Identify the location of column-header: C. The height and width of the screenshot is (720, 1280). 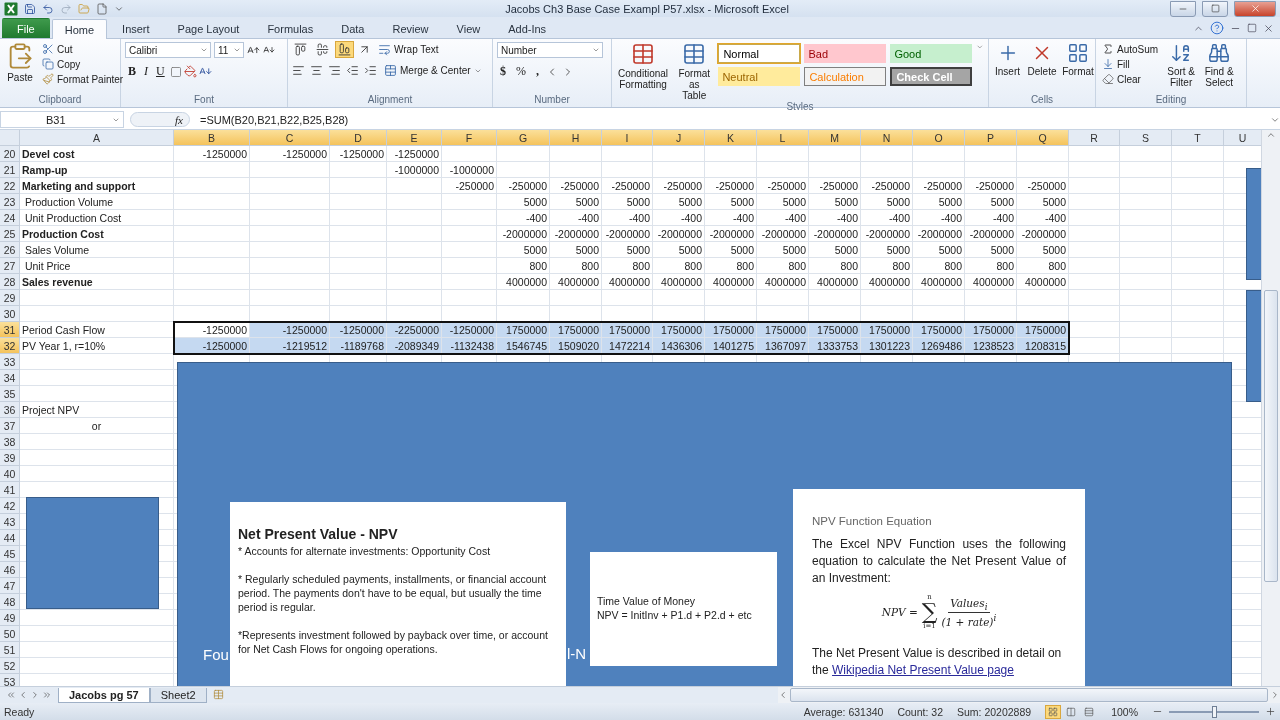
(290, 138).